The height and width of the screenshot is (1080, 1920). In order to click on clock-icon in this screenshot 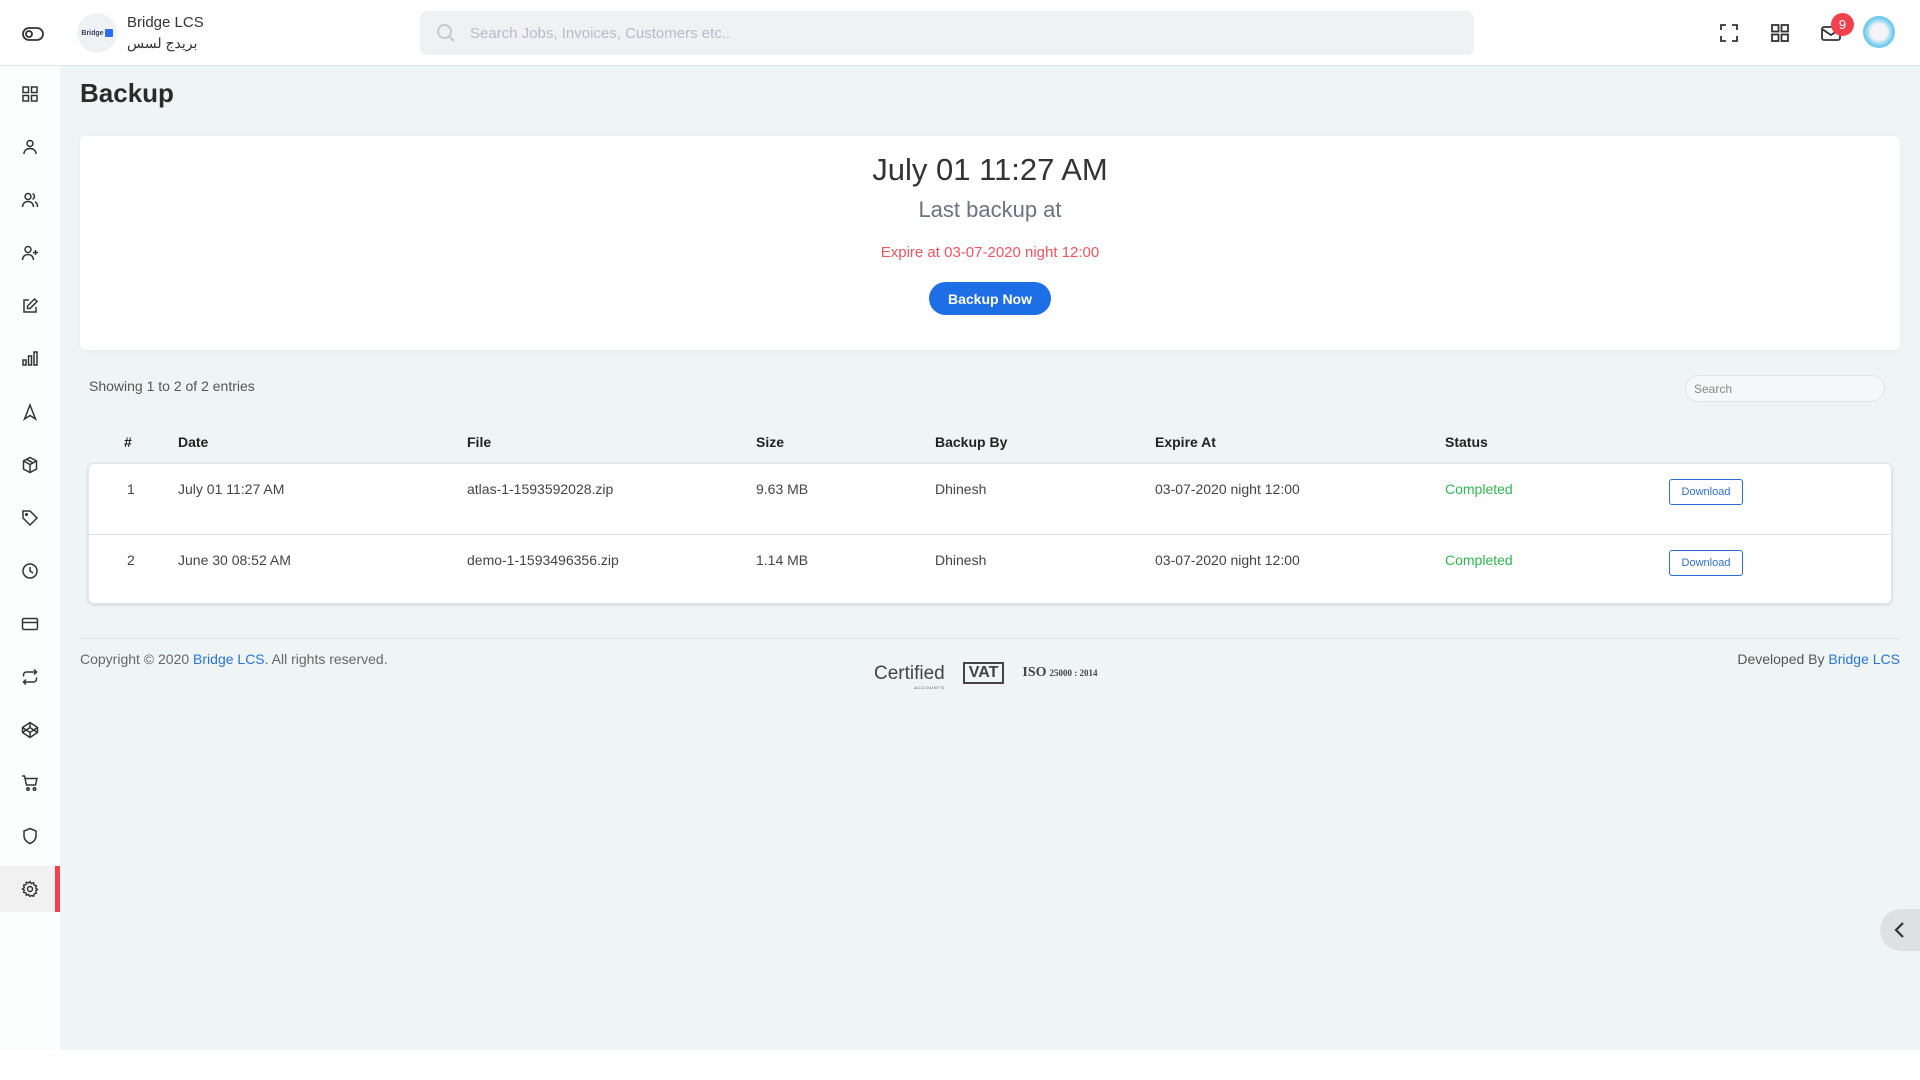, I will do `click(30, 571)`.